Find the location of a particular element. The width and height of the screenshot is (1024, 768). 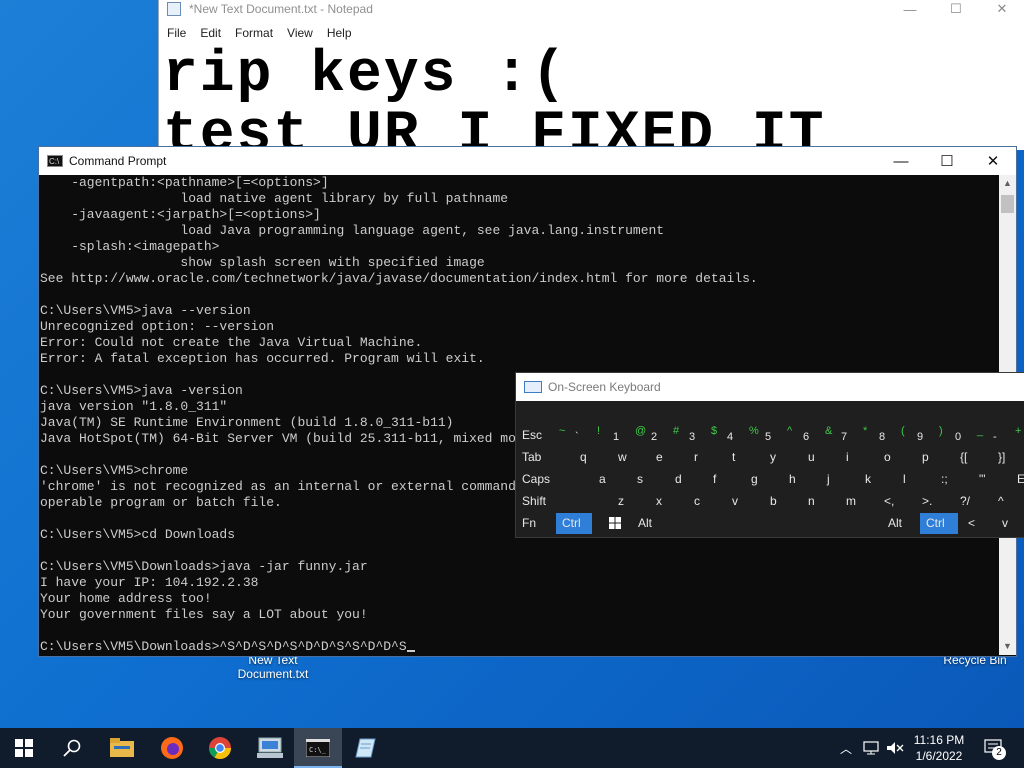

osk-key: z is located at coordinates (631, 501).